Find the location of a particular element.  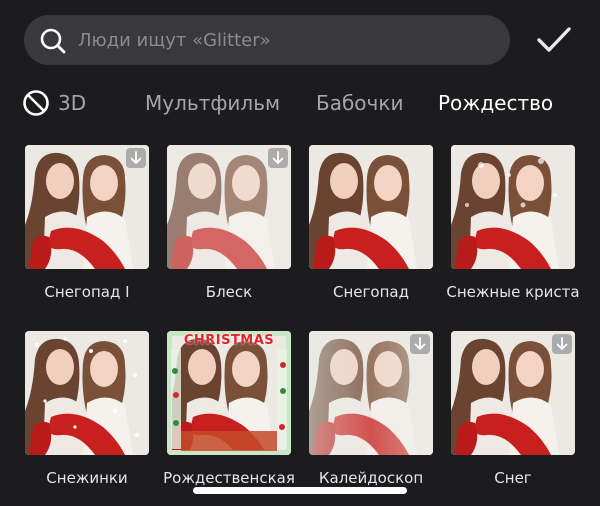

effect-label: Блеск is located at coordinates (229, 292).